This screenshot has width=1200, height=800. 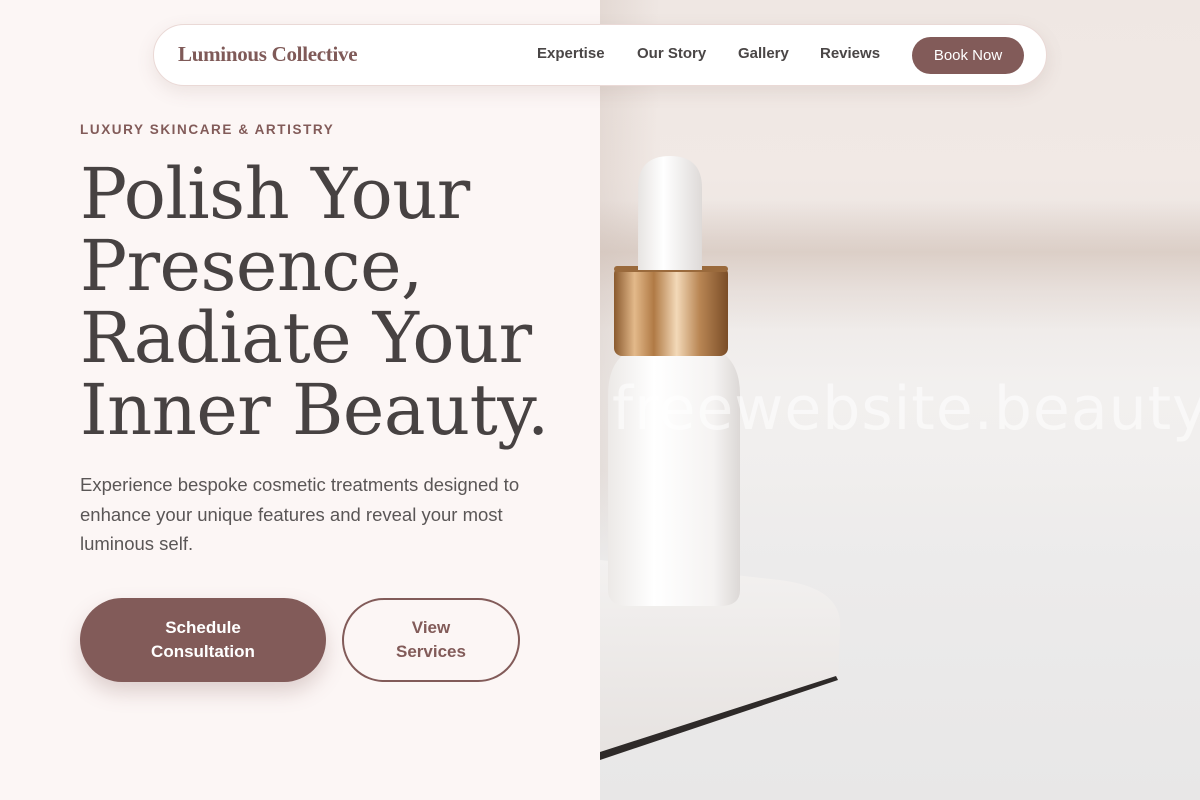 What do you see at coordinates (203, 640) in the screenshot?
I see `schedule-consultation-button: Schedule Consultation` at bounding box center [203, 640].